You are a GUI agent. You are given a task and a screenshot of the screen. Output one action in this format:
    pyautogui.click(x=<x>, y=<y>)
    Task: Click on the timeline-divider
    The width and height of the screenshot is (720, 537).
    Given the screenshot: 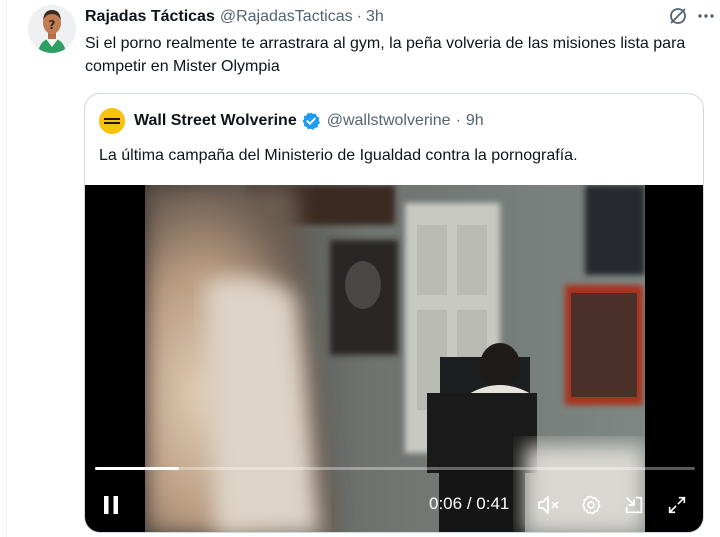 What is the action you would take?
    pyautogui.click(x=6, y=268)
    